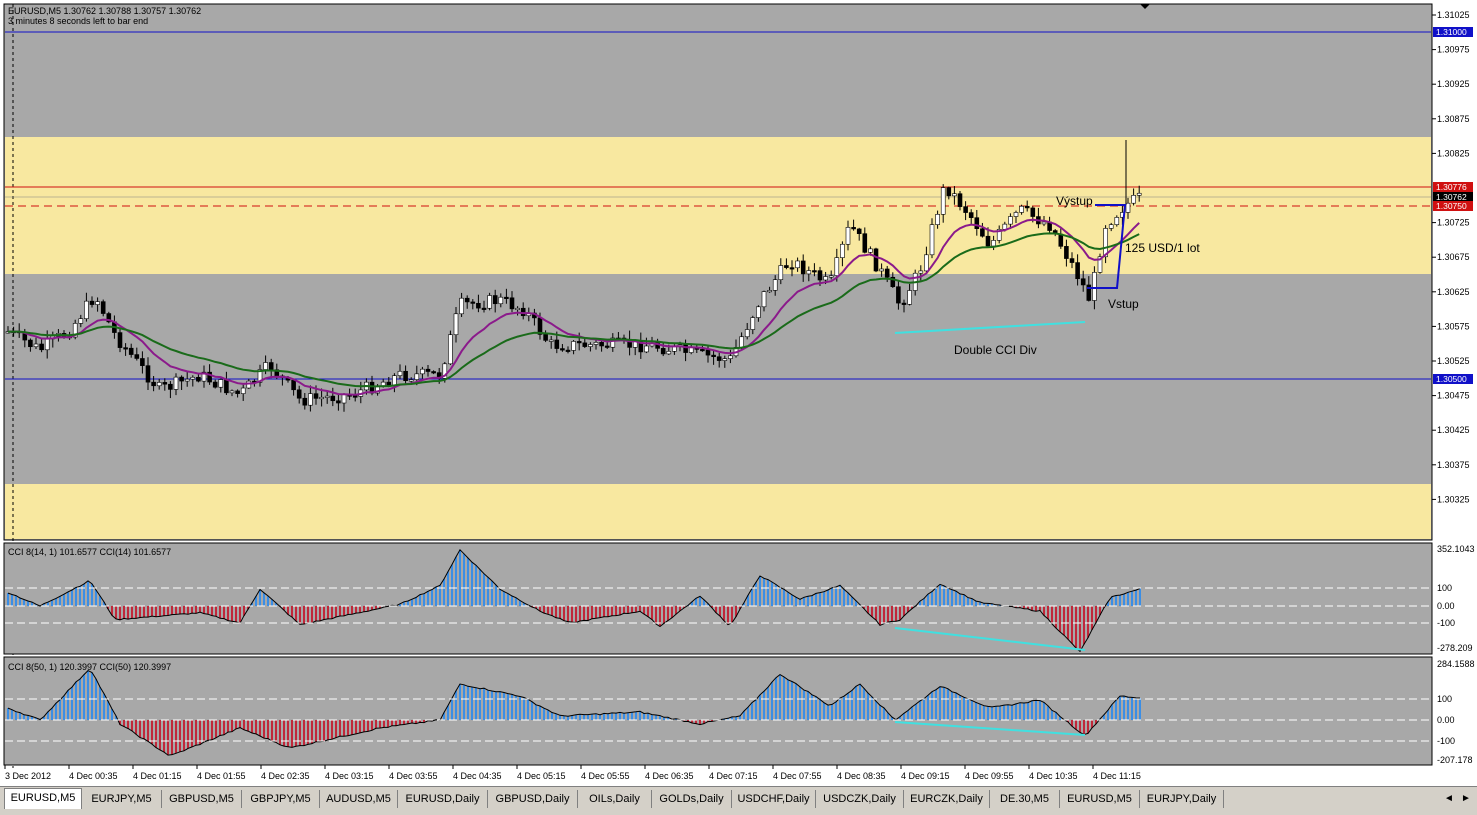 This screenshot has width=1477, height=815. What do you see at coordinates (1162, 248) in the screenshot?
I see `annotation-profit: 125 USD/1 lot` at bounding box center [1162, 248].